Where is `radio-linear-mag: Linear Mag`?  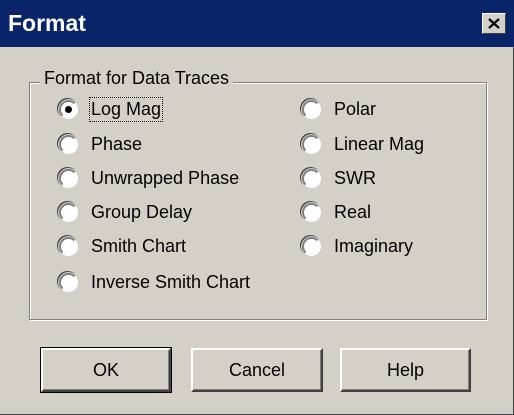 radio-linear-mag: Linear Mag is located at coordinates (363, 144).